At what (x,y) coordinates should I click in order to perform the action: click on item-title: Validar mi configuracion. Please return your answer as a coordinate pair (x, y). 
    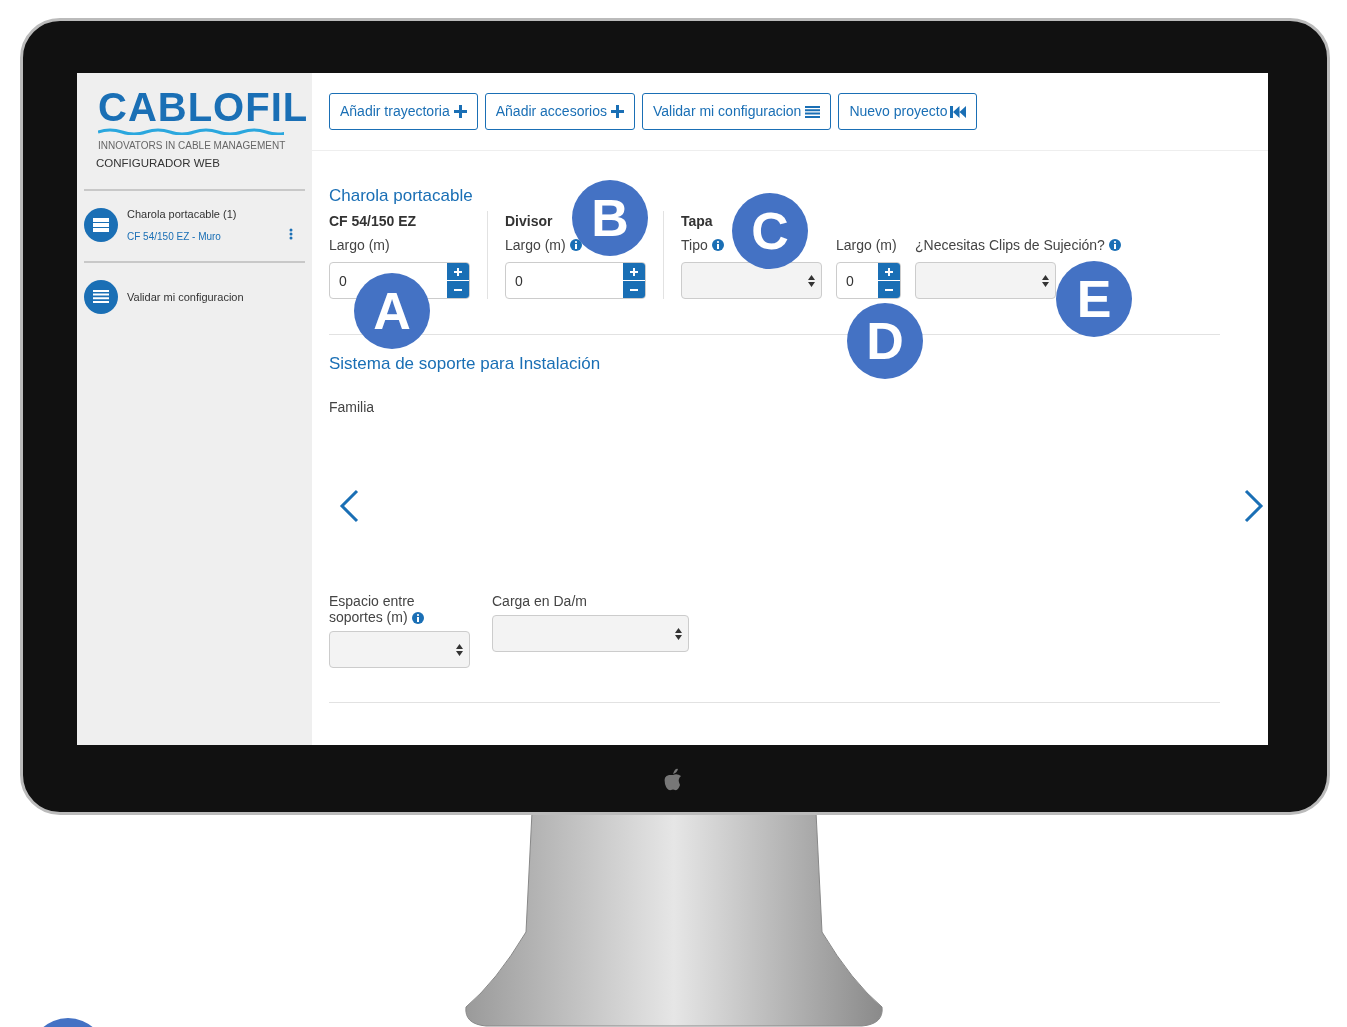
    Looking at the image, I should click on (186, 297).